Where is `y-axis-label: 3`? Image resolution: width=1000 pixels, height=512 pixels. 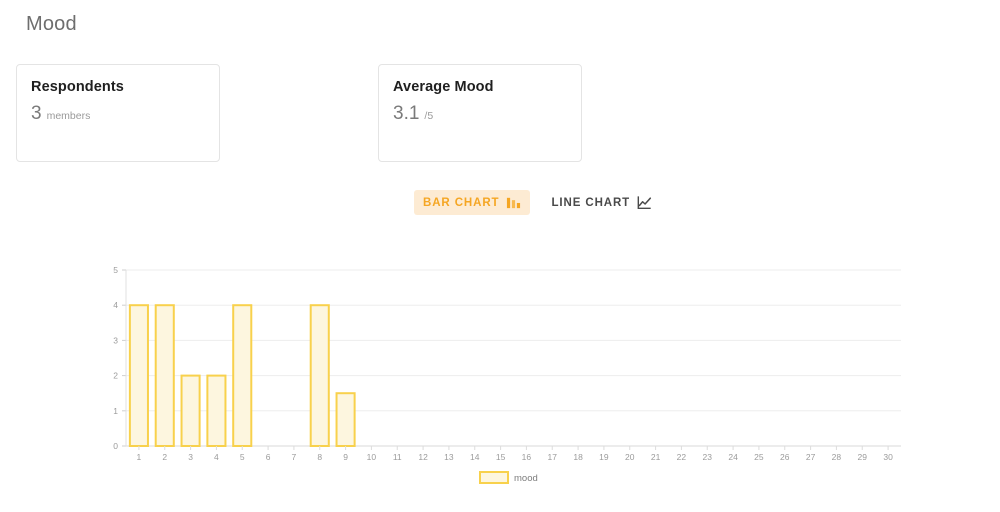 y-axis-label: 3 is located at coordinates (115, 340).